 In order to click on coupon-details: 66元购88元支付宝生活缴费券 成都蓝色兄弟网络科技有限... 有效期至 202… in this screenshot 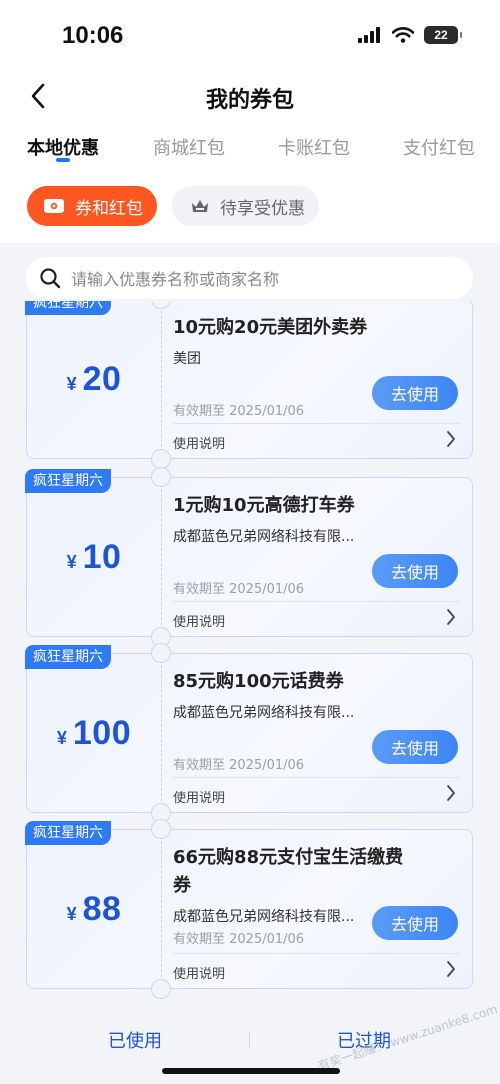, I will do `click(320, 909)`.